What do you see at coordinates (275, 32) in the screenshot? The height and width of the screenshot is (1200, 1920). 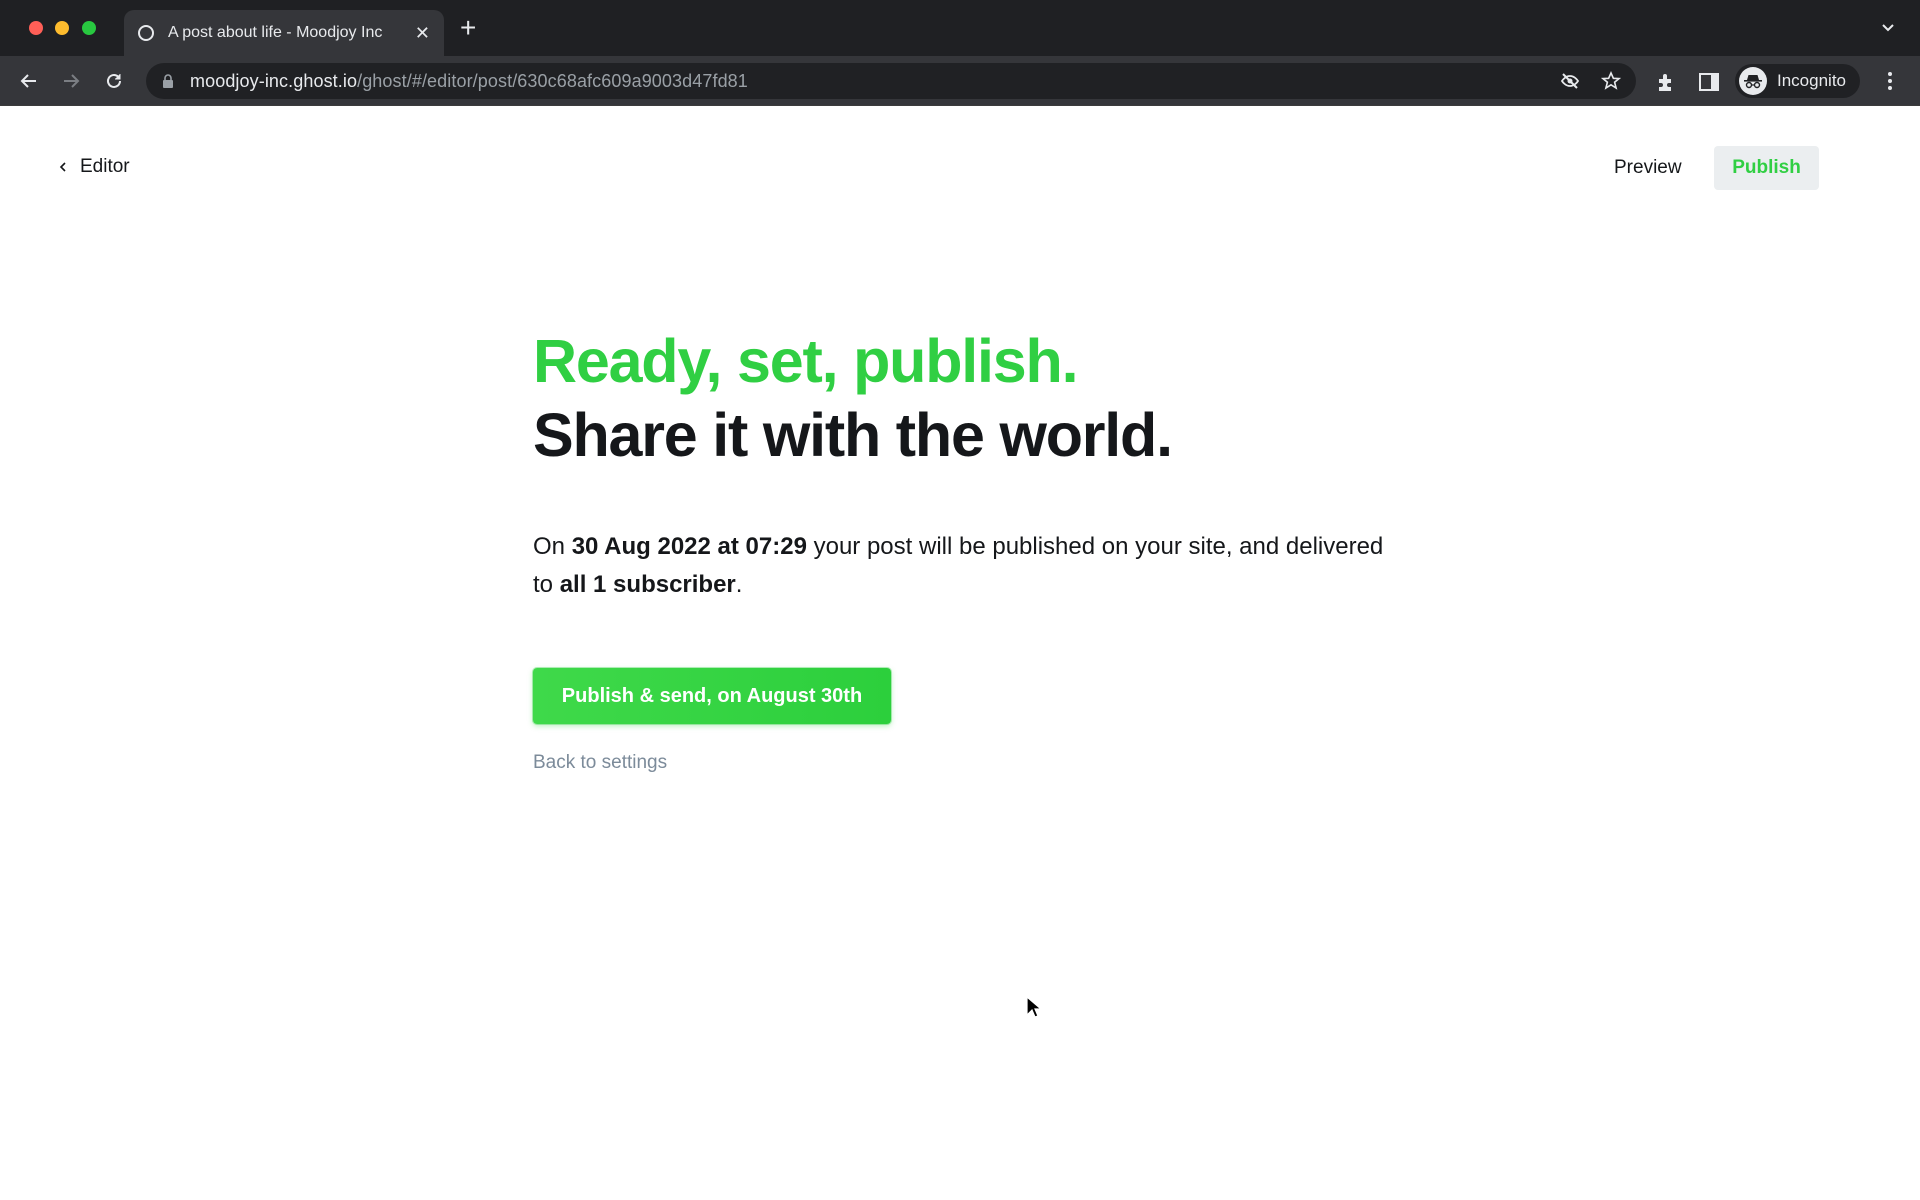 I see `tab-title: A post about life - Moodjoy Inc` at bounding box center [275, 32].